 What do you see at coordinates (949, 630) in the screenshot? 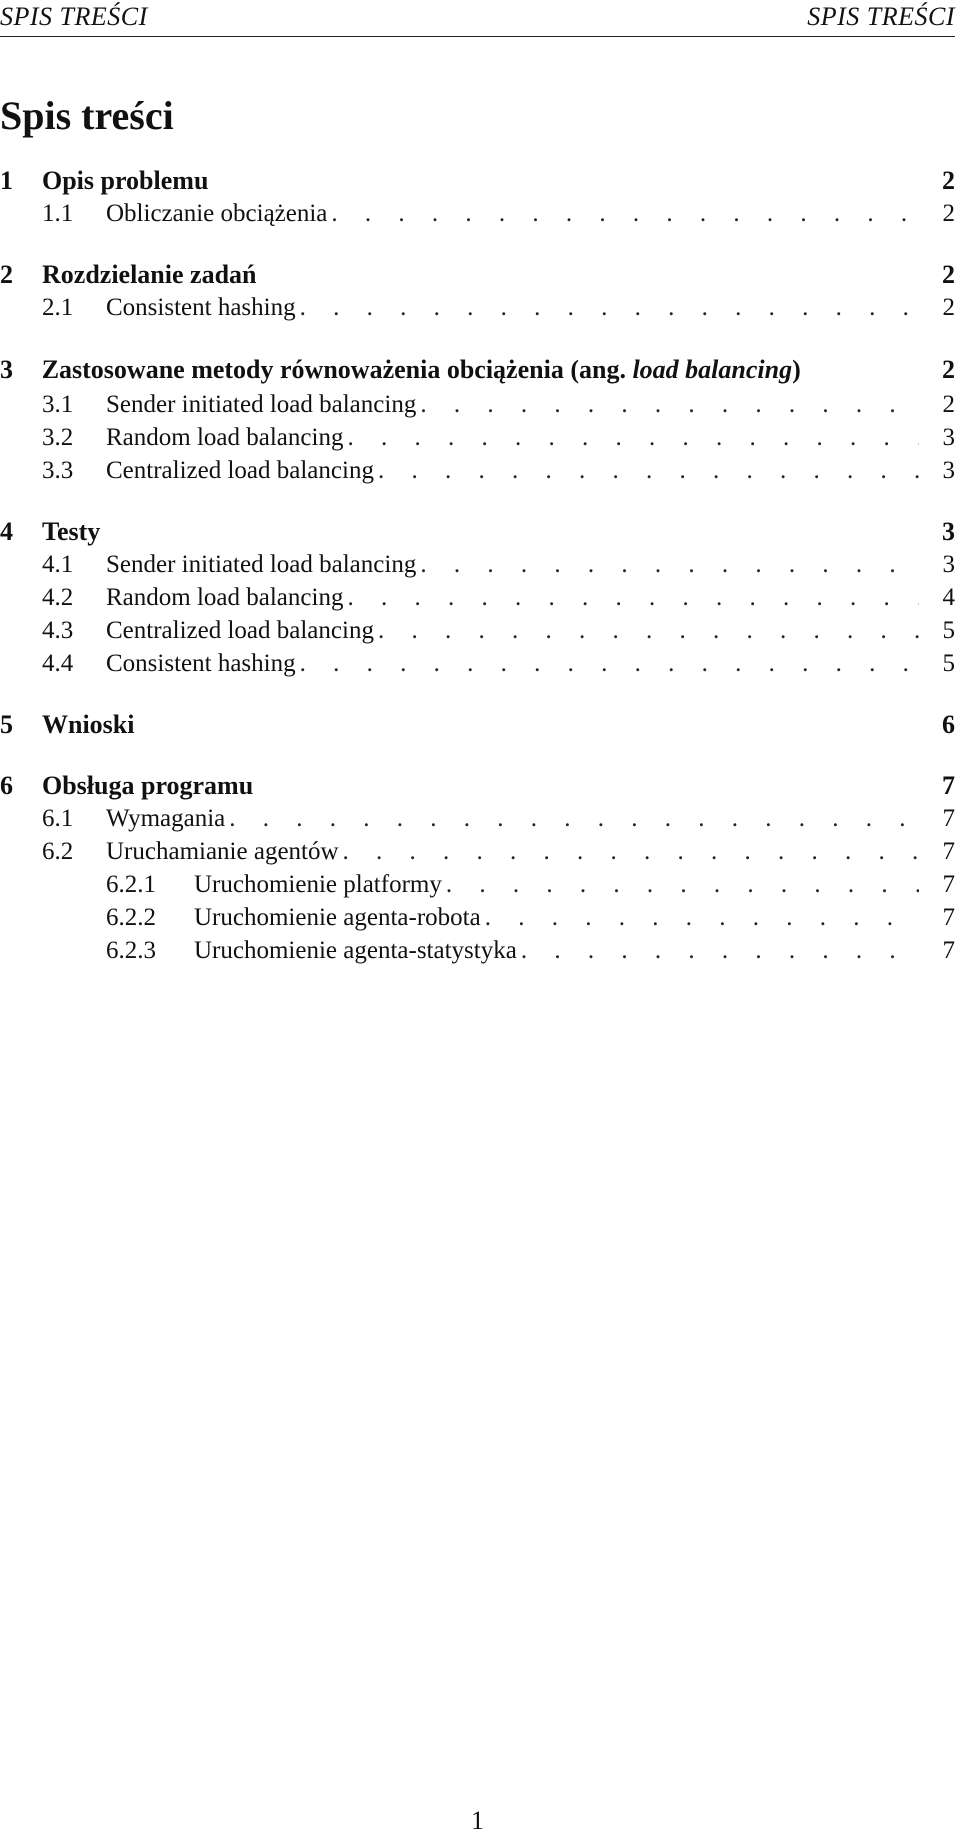
I see `toc-entry-page: 5` at bounding box center [949, 630].